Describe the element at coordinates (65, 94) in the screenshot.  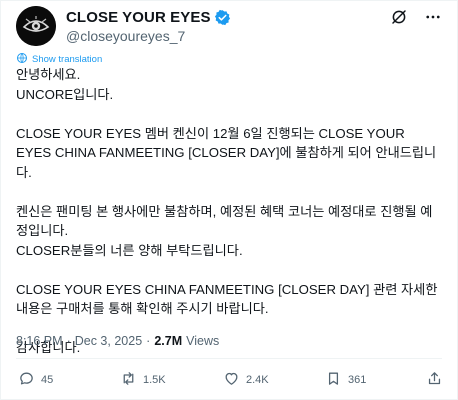
I see `post-line: UNCORE입니다.` at that location.